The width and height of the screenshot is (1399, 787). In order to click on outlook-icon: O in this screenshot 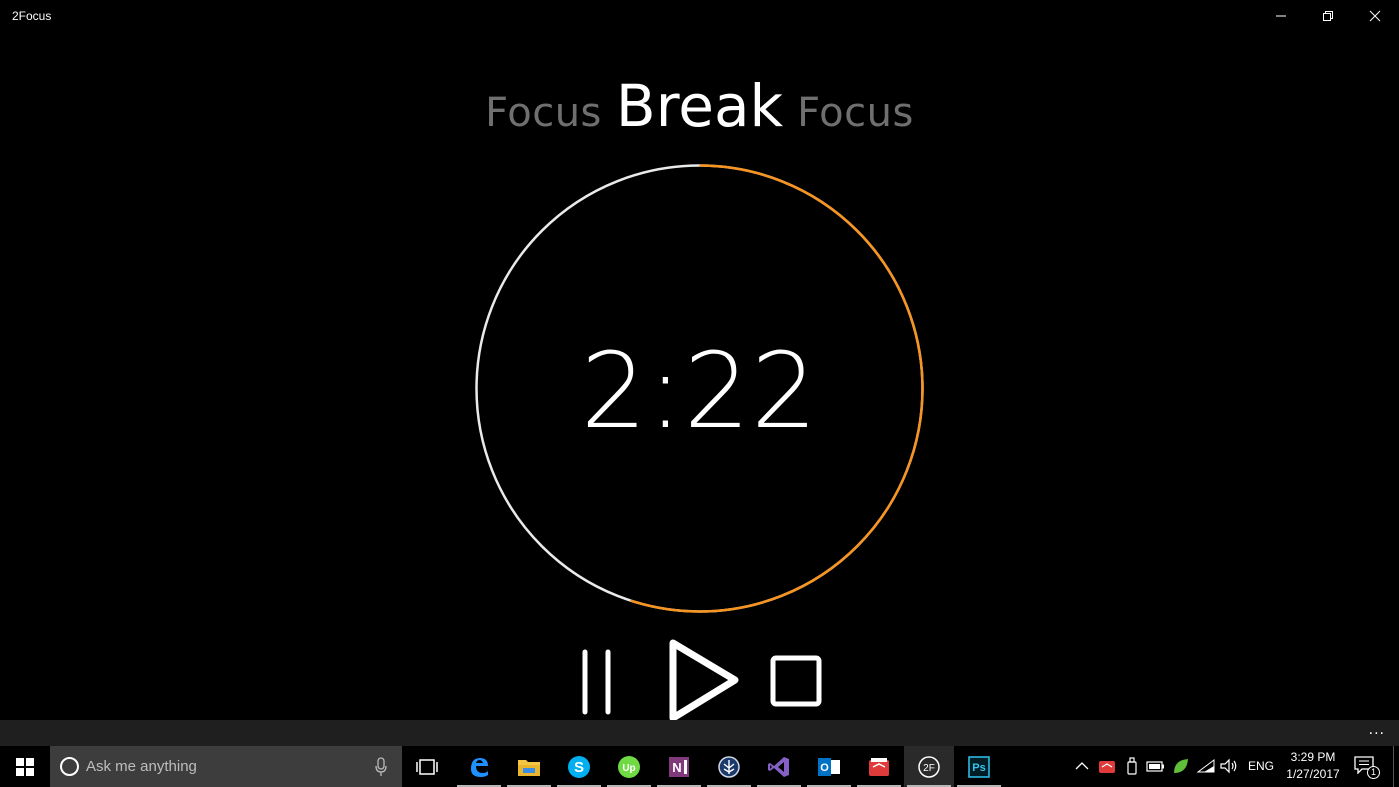, I will do `click(829, 766)`.